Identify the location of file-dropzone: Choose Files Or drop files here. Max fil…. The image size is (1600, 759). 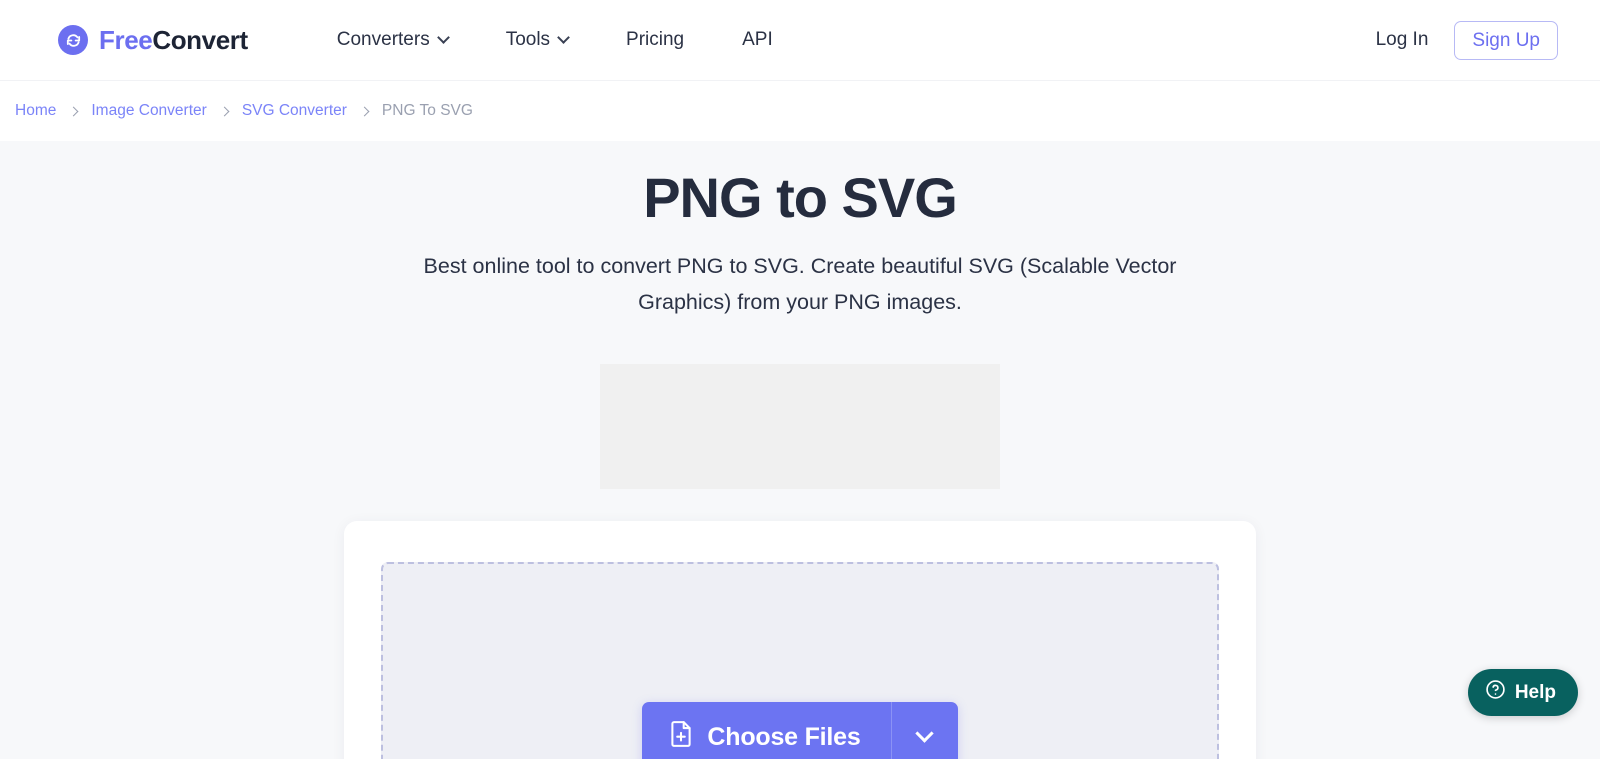
(800, 660).